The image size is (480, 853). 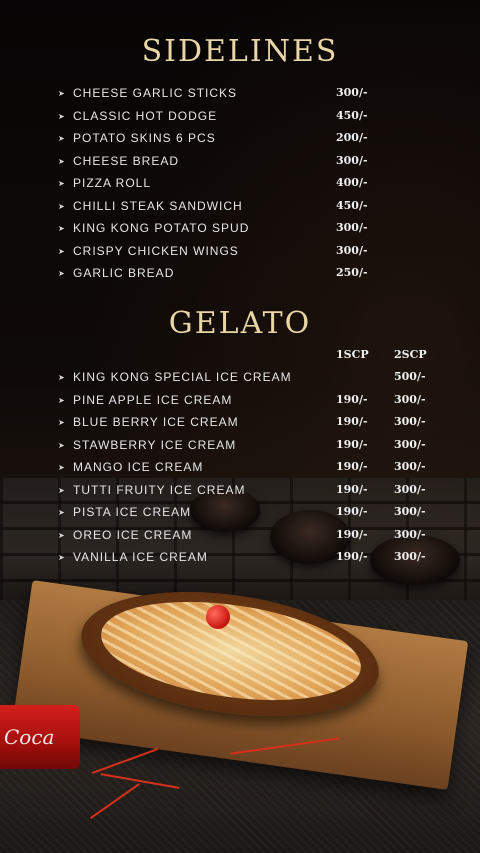 I want to click on menu-item: ➤ MANGO ICE CREAM 190/- 300/-, so click(x=240, y=469).